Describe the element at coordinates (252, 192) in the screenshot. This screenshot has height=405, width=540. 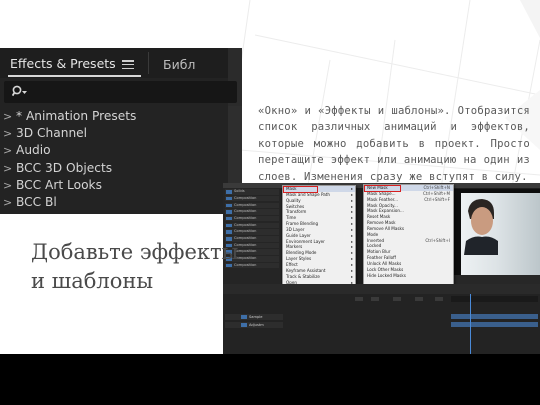
I see `project-item: Solids` at that location.